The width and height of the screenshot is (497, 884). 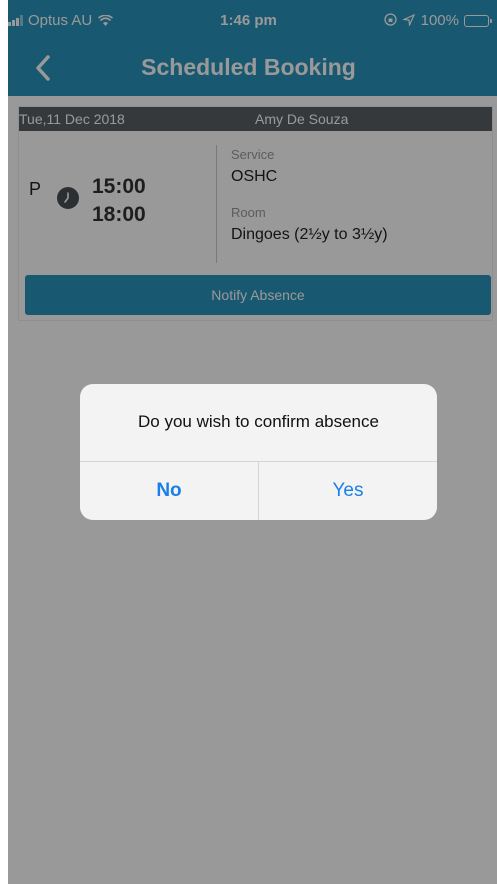 What do you see at coordinates (258, 421) in the screenshot?
I see `dialog-message: Do you wish to confirm absence` at bounding box center [258, 421].